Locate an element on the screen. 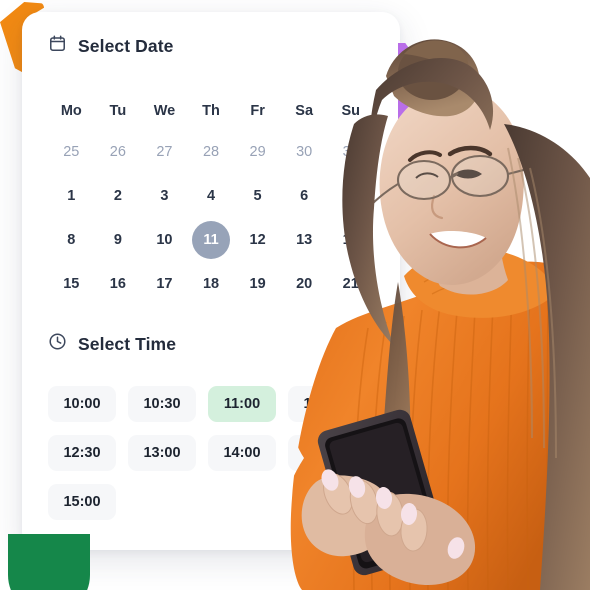  calendar-day-number: 17 is located at coordinates (164, 284).